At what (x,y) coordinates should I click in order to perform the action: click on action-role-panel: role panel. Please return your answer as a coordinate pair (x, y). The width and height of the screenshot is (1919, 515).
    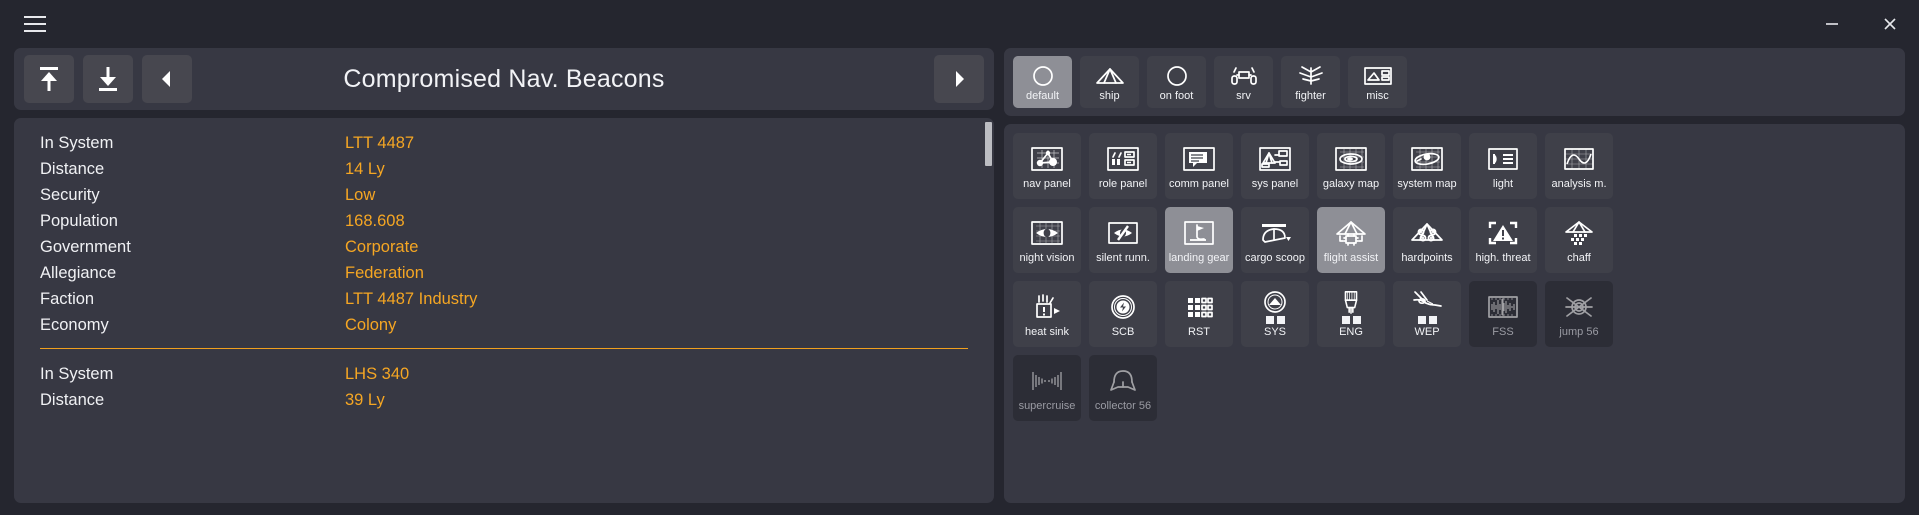
    Looking at the image, I should click on (1123, 166).